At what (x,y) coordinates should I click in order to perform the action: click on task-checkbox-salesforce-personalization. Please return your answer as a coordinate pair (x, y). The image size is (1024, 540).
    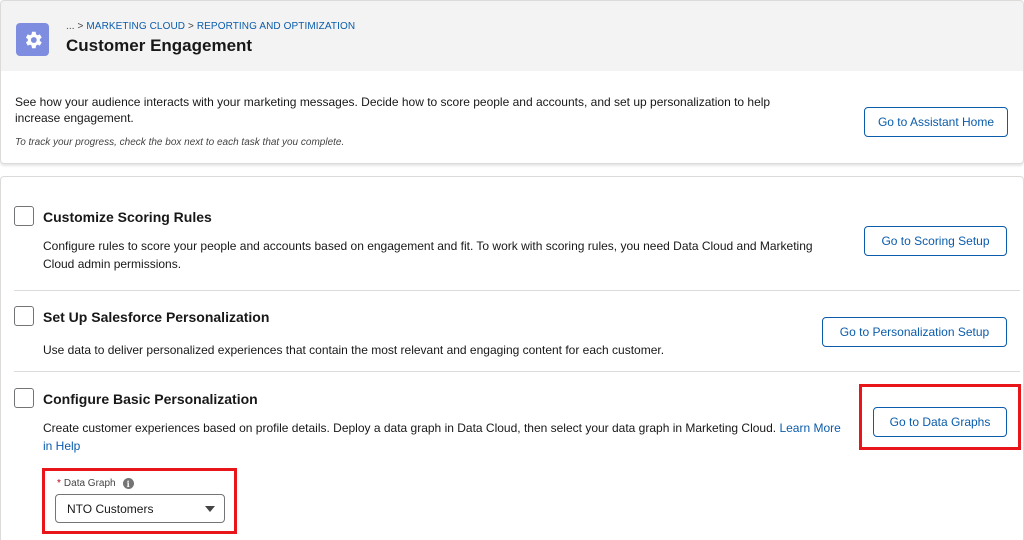
    Looking at the image, I should click on (24, 316).